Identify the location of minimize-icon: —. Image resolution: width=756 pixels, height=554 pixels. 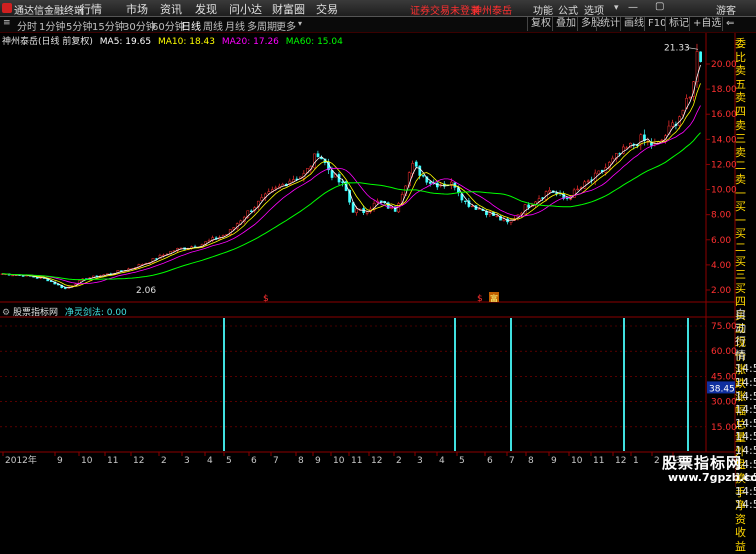
(633, 7).